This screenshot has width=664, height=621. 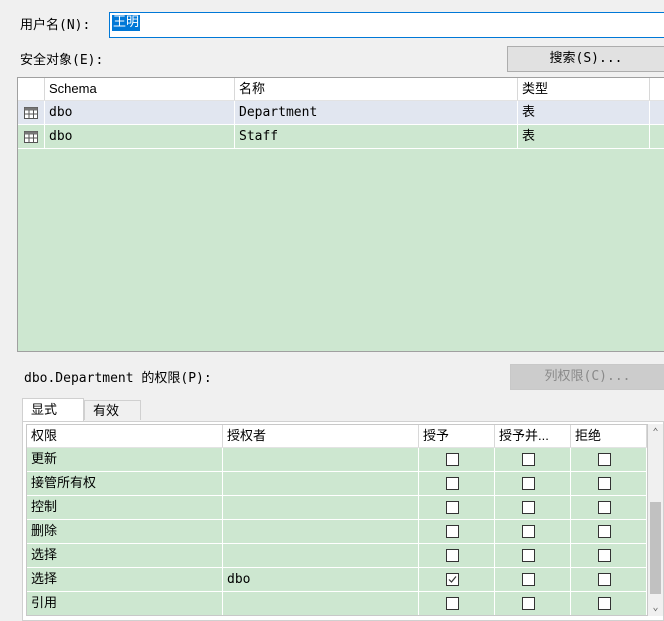 I want to click on header-grant: 授予, so click(x=457, y=436).